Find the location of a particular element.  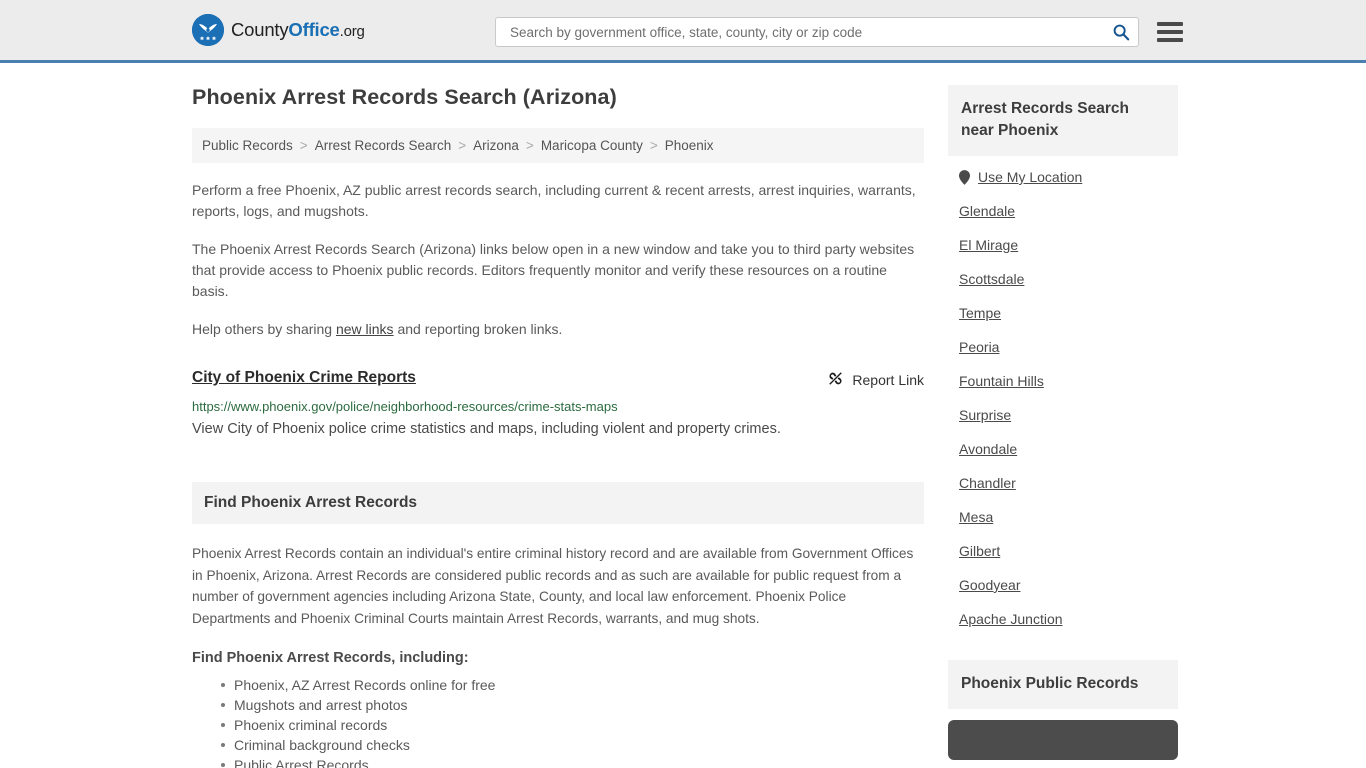

sidebar-heading-nearby: Arrest Records Search near Phoenix is located at coordinates (1063, 120).